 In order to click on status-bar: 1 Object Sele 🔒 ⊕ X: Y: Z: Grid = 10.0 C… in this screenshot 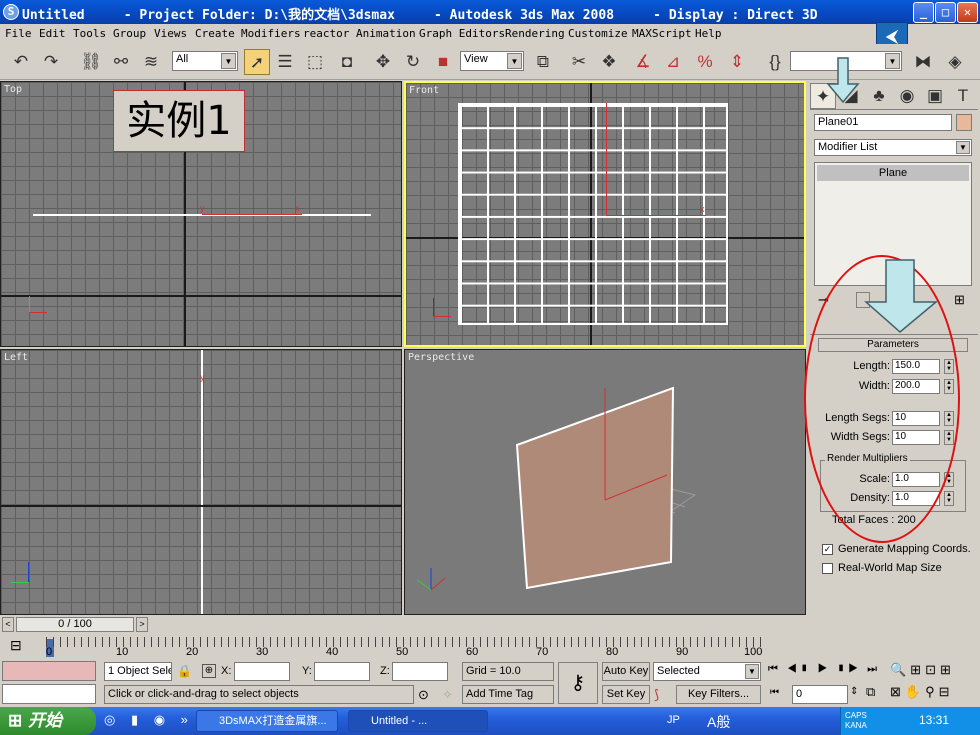, I will do `click(490, 683)`.